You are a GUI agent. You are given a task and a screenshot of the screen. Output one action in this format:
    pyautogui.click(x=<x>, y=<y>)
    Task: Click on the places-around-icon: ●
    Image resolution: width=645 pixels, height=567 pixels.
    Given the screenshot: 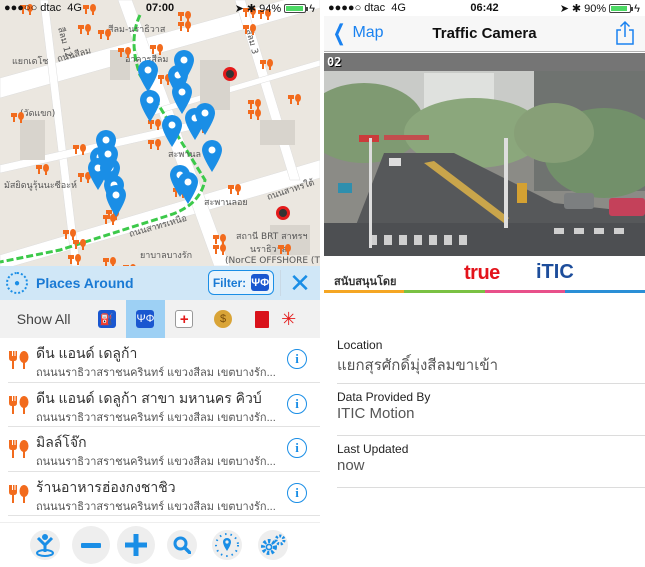 What is the action you would take?
    pyautogui.click(x=17, y=283)
    